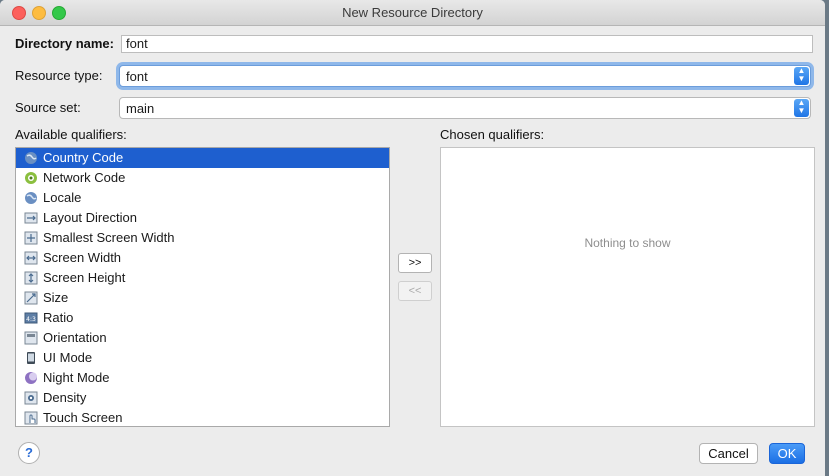  I want to click on svg-text: 4:3, so click(31, 319).